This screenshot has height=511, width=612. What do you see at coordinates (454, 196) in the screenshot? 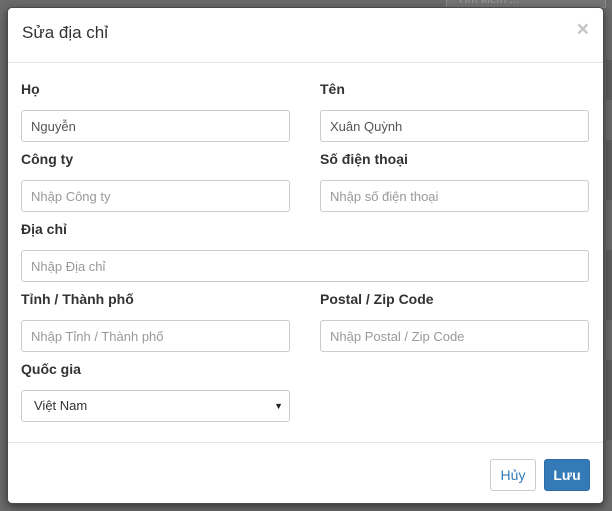
I see `phone-input` at bounding box center [454, 196].